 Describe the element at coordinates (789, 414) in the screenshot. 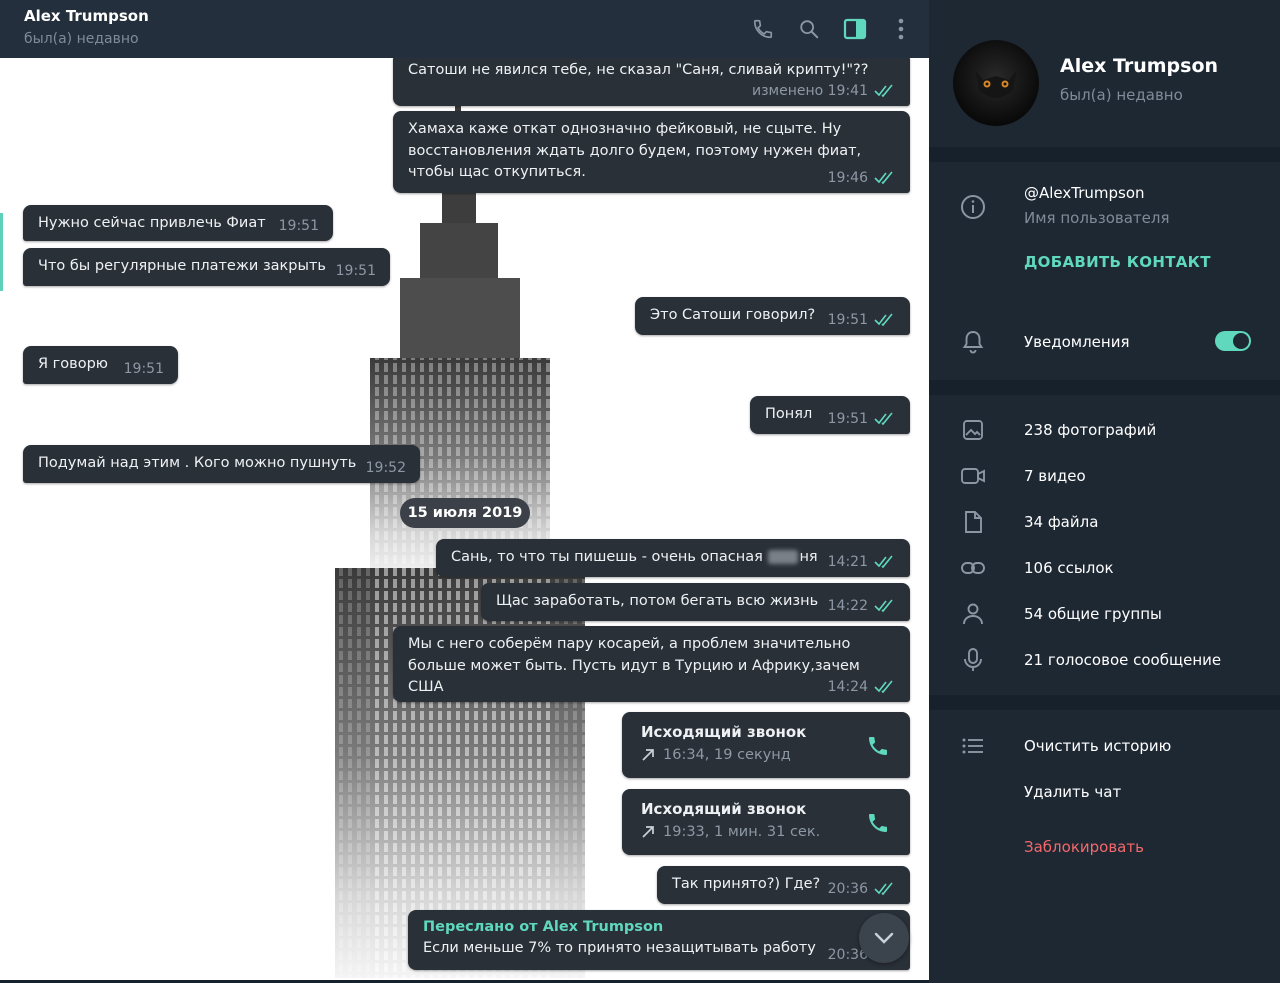

I see `message-text: Понял` at that location.